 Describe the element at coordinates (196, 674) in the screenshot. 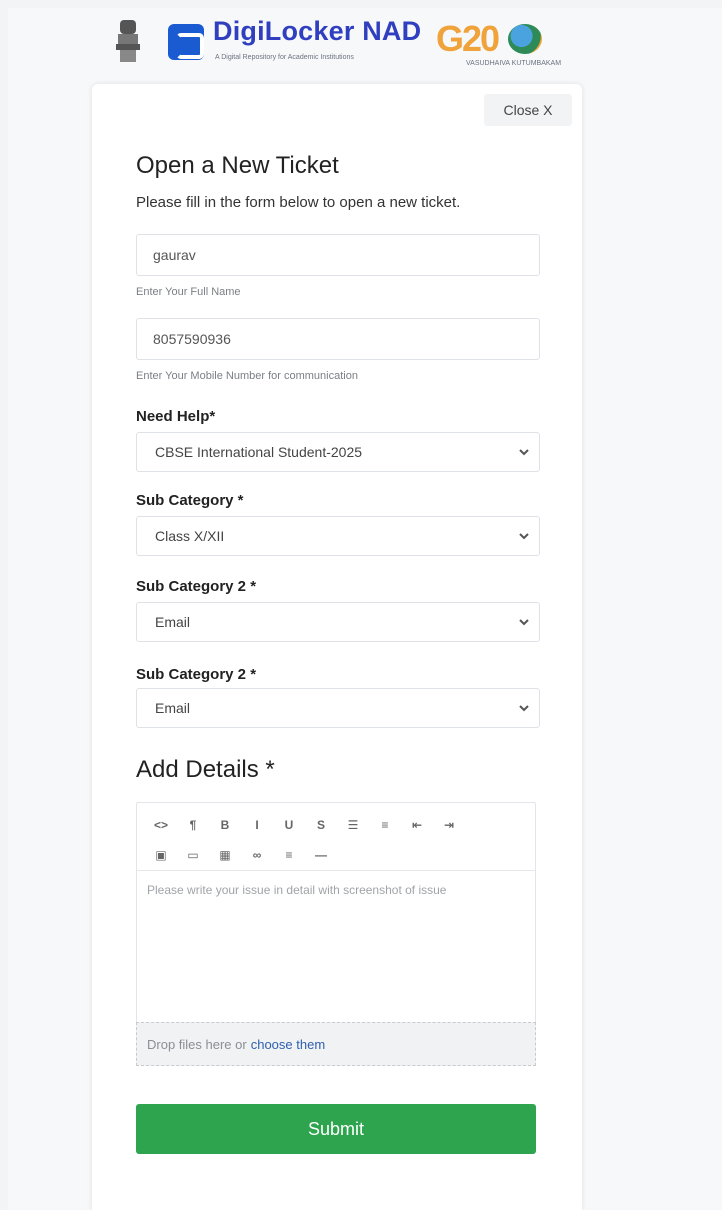

I see `sub-category-2b-label: Sub Category 2 *` at that location.